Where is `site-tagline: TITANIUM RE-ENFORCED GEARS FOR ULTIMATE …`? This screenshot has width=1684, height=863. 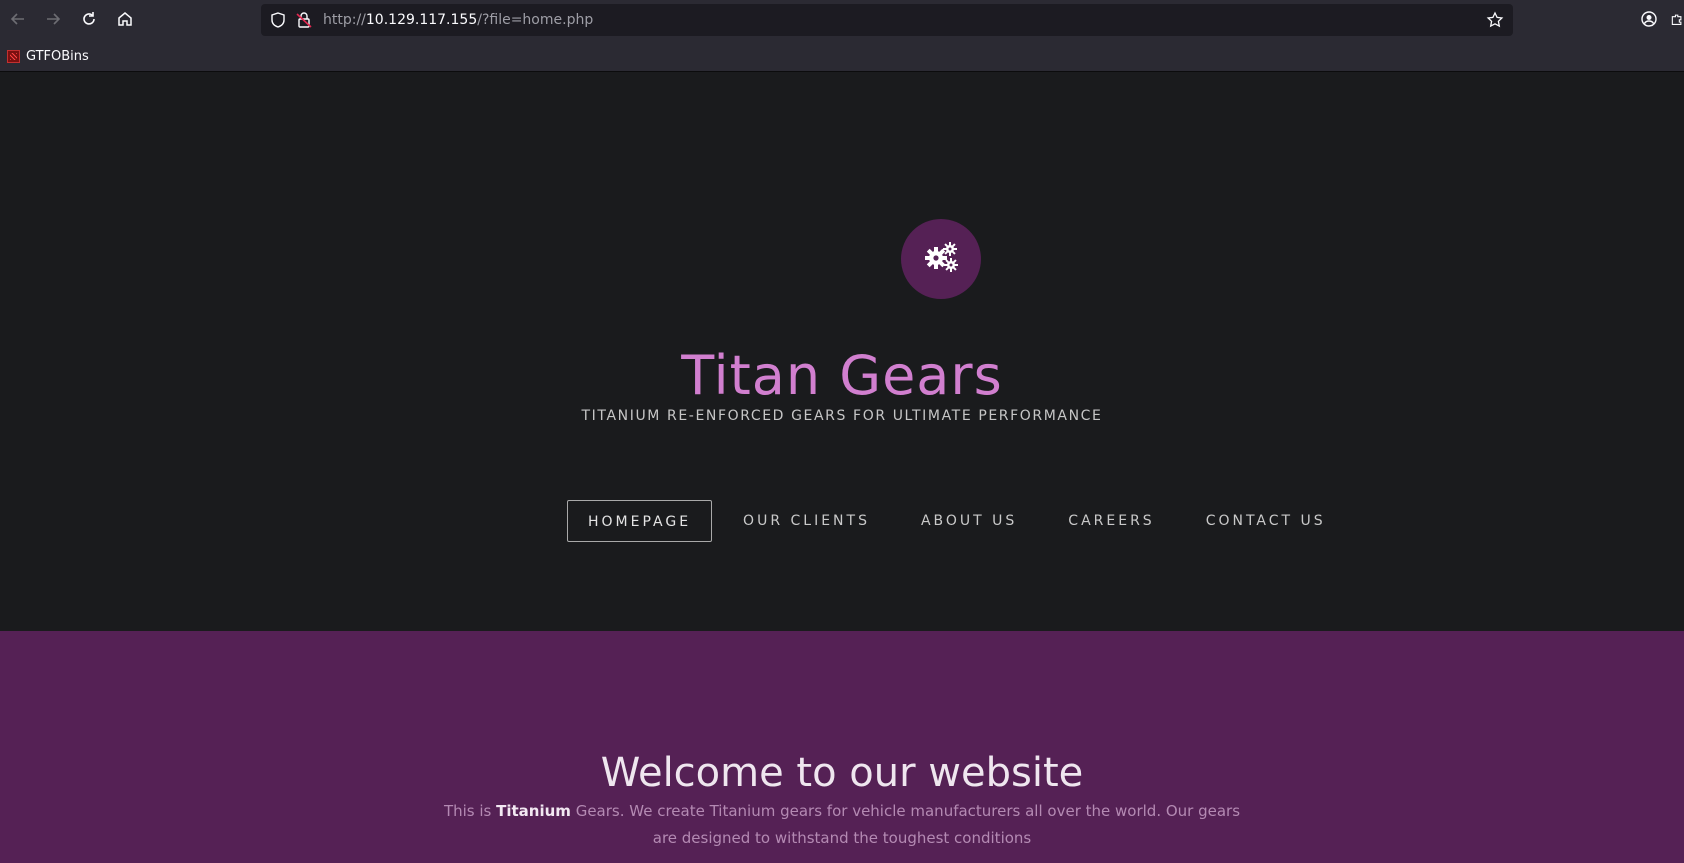
site-tagline: TITANIUM RE-ENFORCED GEARS FOR ULTIMATE … is located at coordinates (842, 416).